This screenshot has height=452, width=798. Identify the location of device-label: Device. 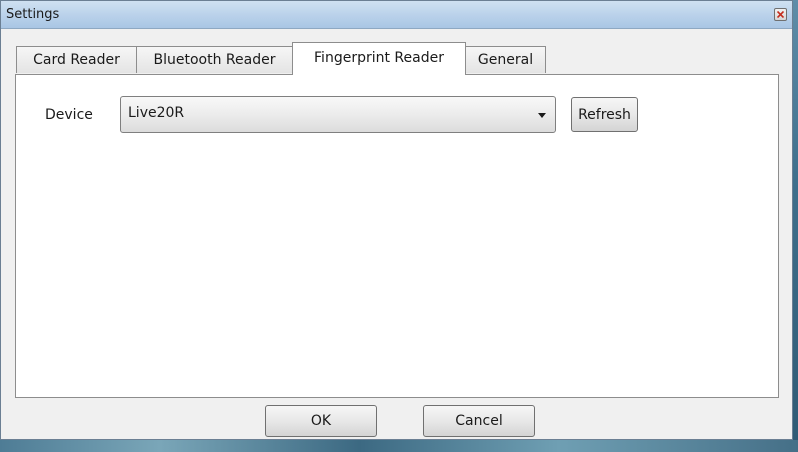
(69, 115).